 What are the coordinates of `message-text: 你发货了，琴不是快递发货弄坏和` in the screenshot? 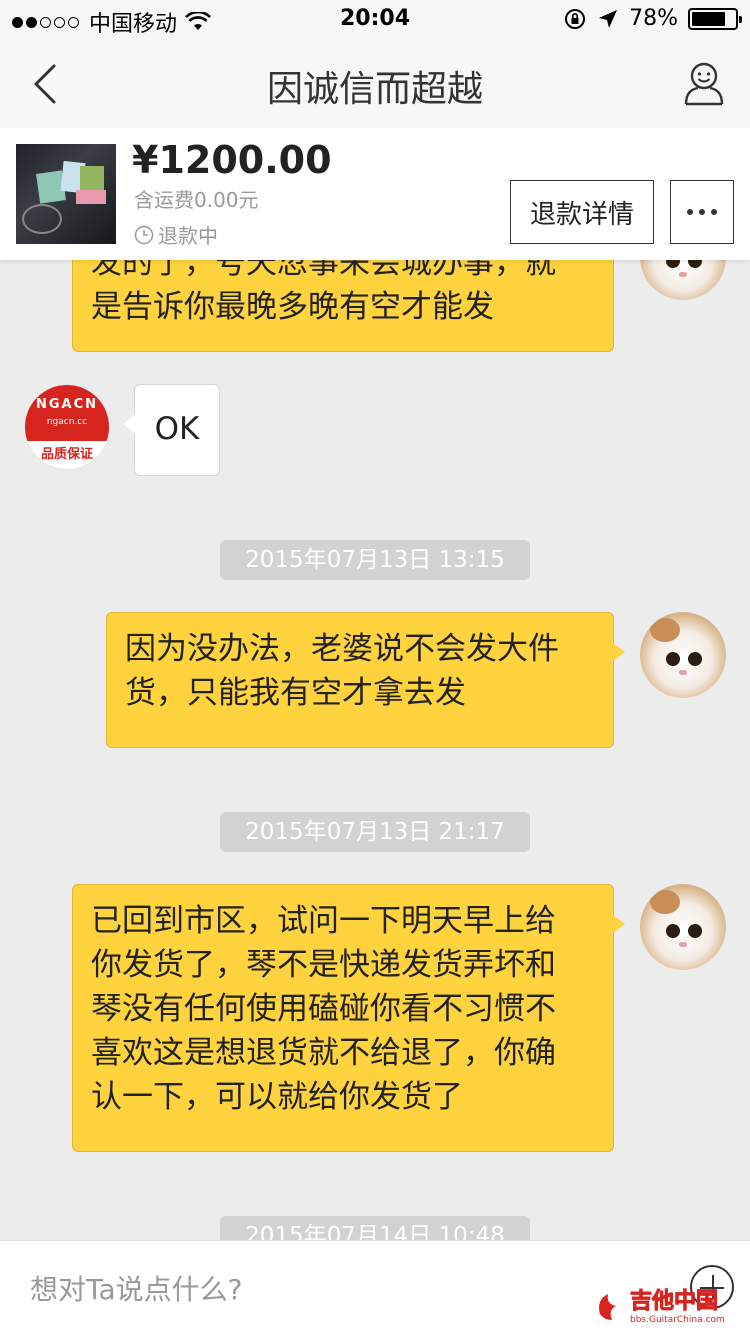 It's located at (323, 965).